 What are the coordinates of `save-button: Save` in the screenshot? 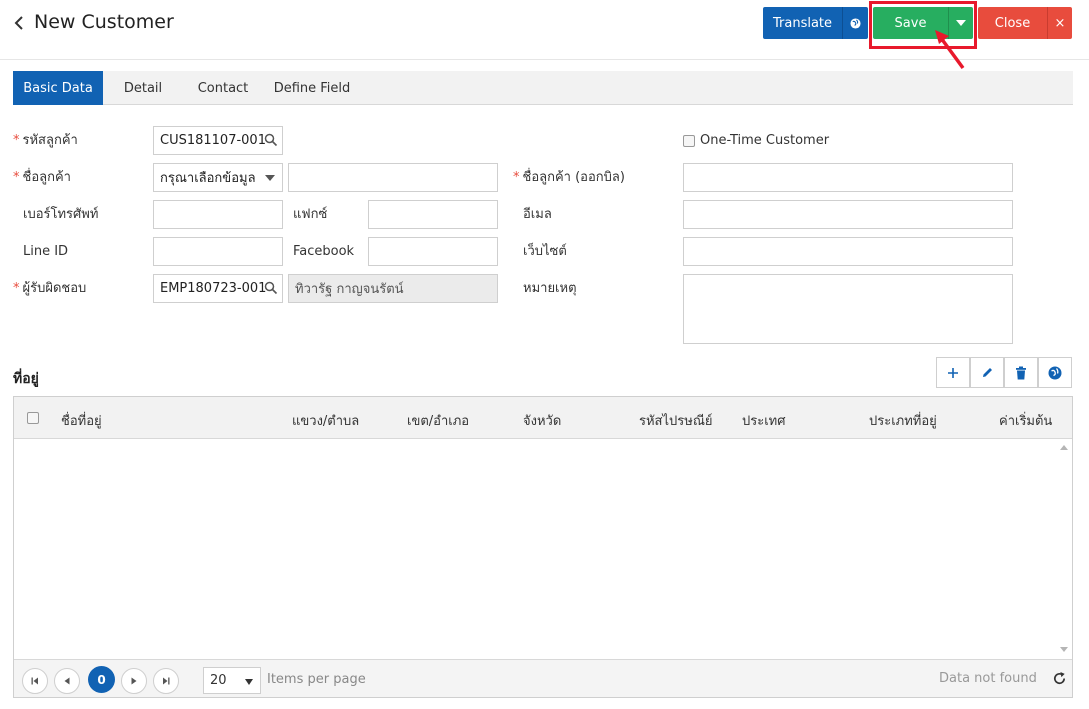 It's located at (910, 23).